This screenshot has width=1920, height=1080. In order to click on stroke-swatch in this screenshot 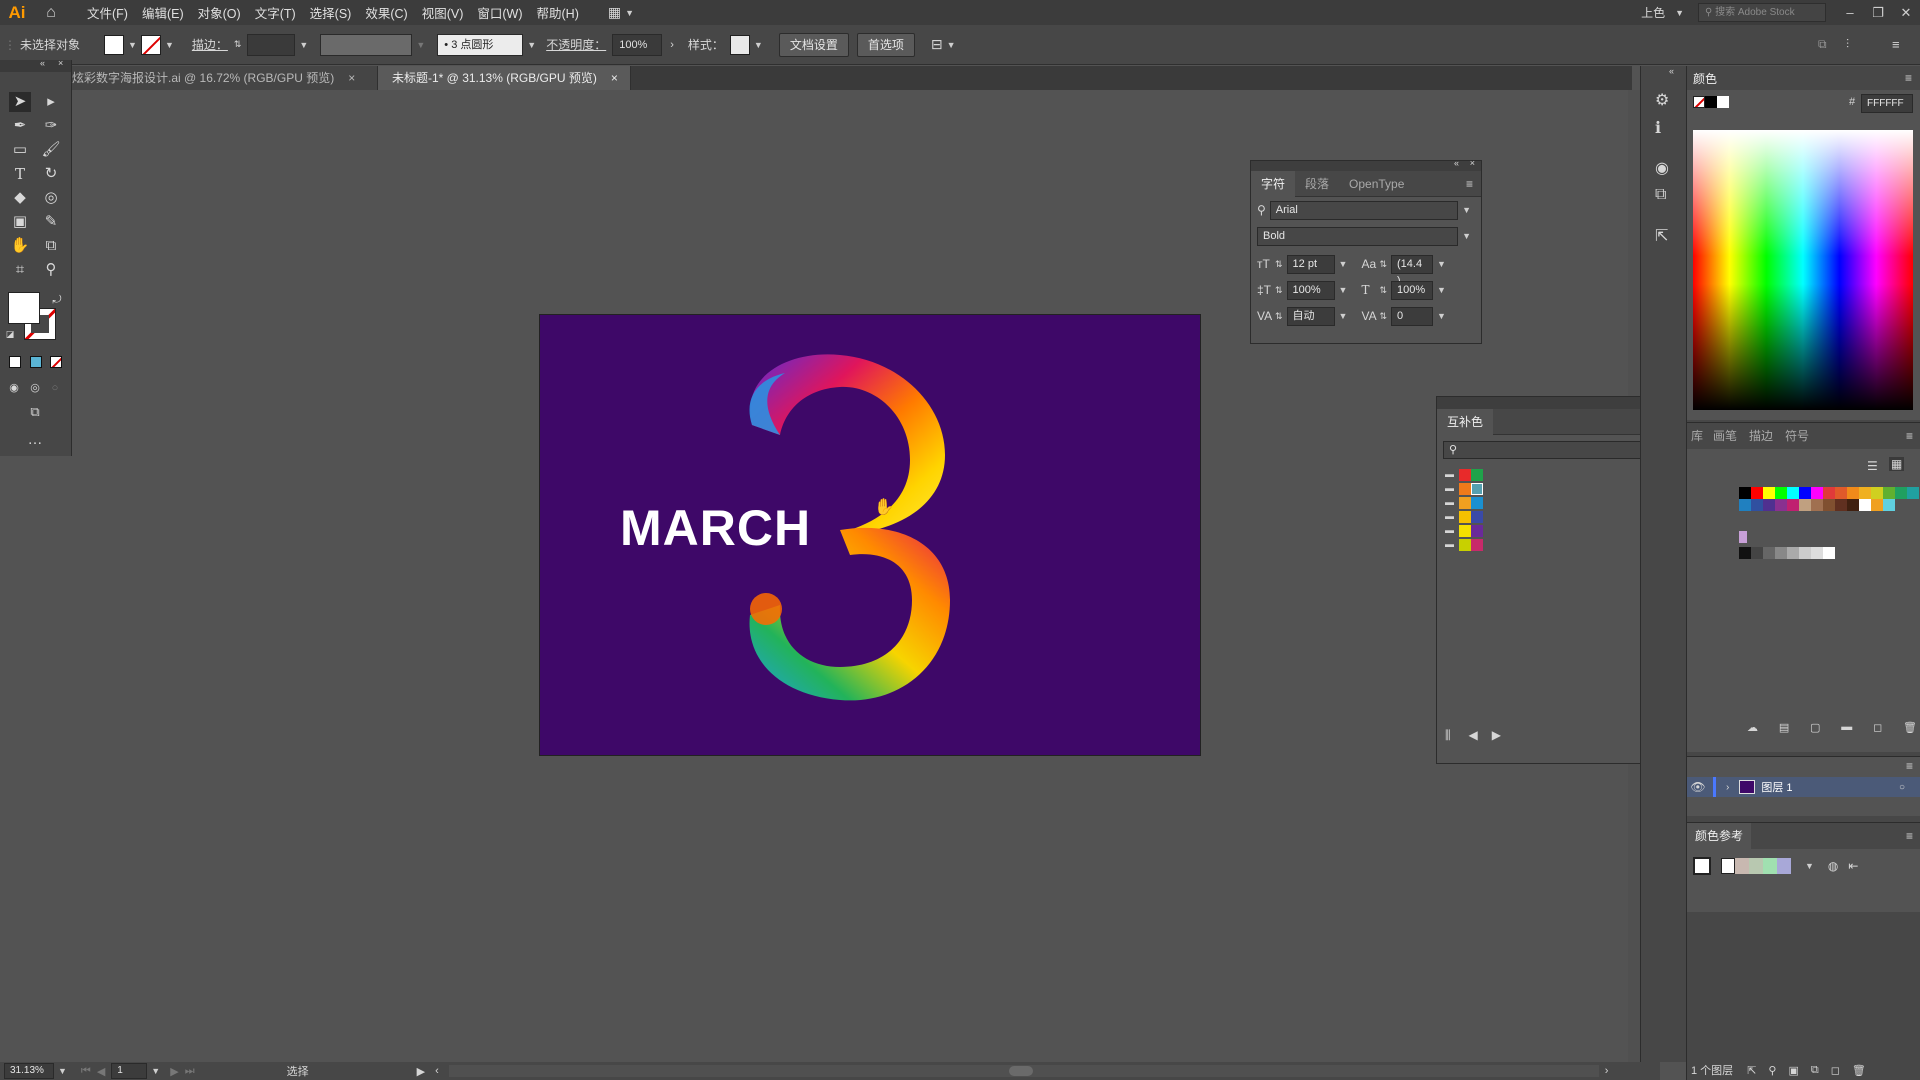, I will do `click(150, 44)`.